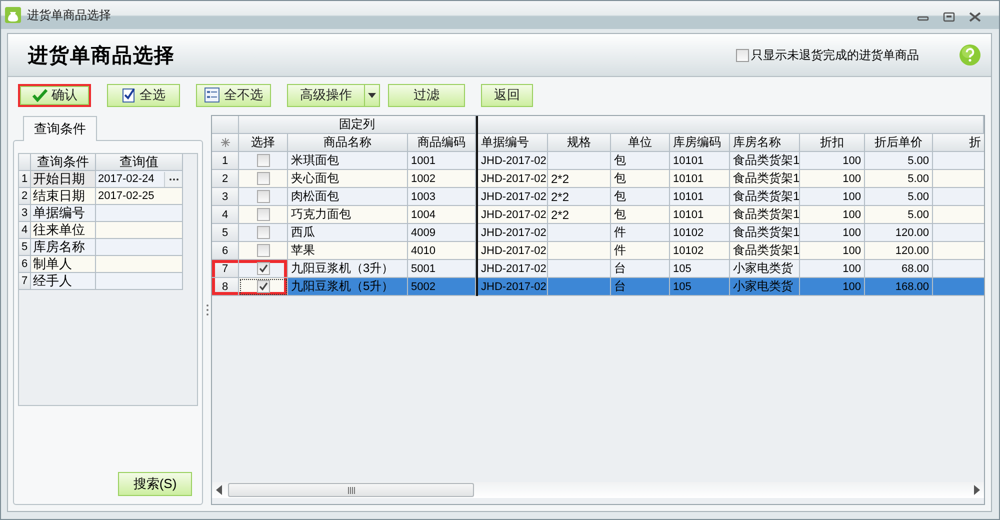  Describe the element at coordinates (765, 269) in the screenshot. I see `table-cell: 小家电类货` at that location.